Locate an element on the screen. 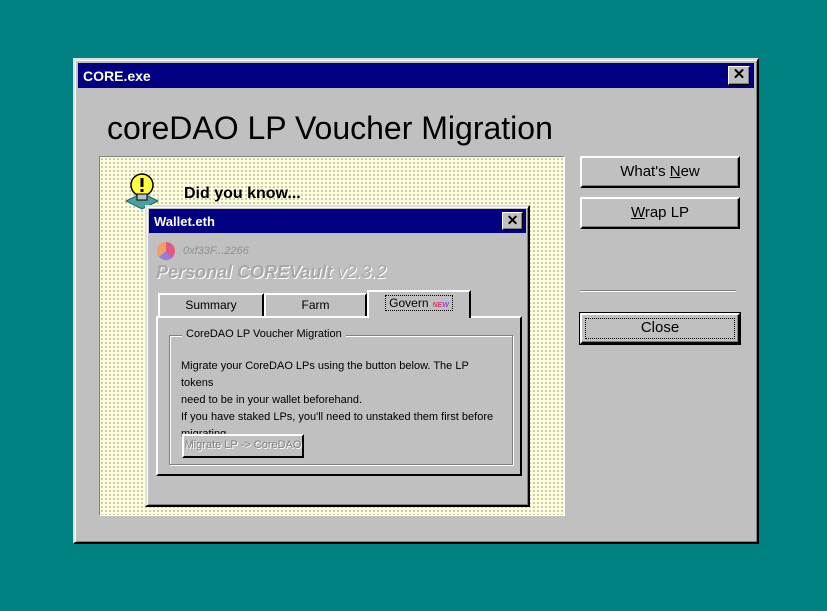  migrate-lp-button: Migrate LP -> CoreDAO is located at coordinates (243, 446).